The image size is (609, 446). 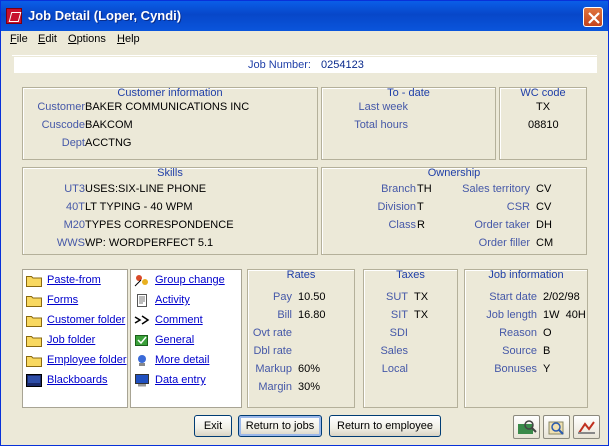 What do you see at coordinates (74, 189) in the screenshot?
I see `skill-code: UT3` at bounding box center [74, 189].